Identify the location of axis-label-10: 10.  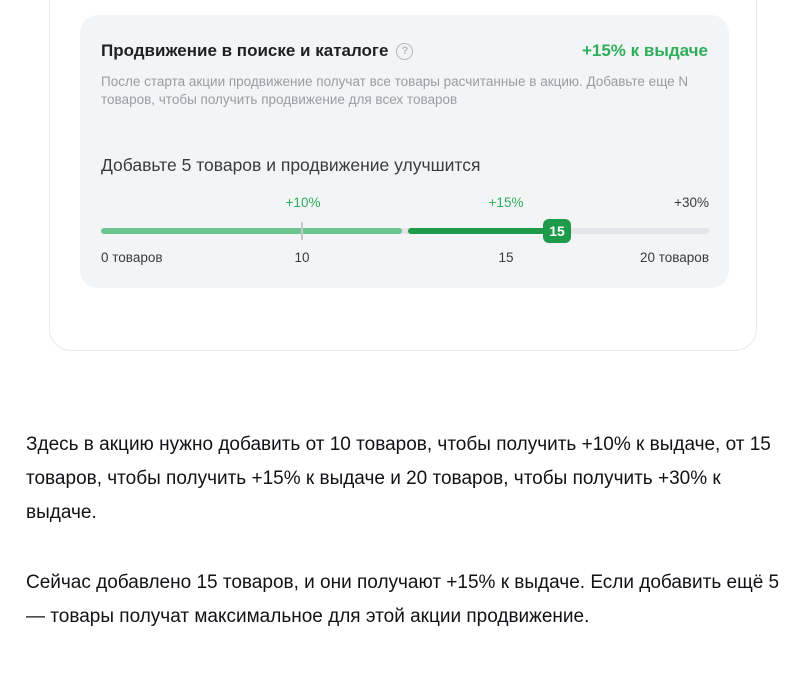
(302, 257).